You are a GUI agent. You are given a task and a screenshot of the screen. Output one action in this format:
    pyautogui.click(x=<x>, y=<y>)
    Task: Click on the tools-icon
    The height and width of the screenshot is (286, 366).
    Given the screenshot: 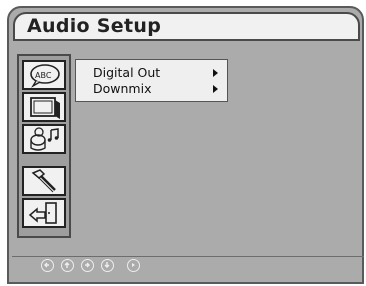 What is the action you would take?
    pyautogui.click(x=43, y=181)
    